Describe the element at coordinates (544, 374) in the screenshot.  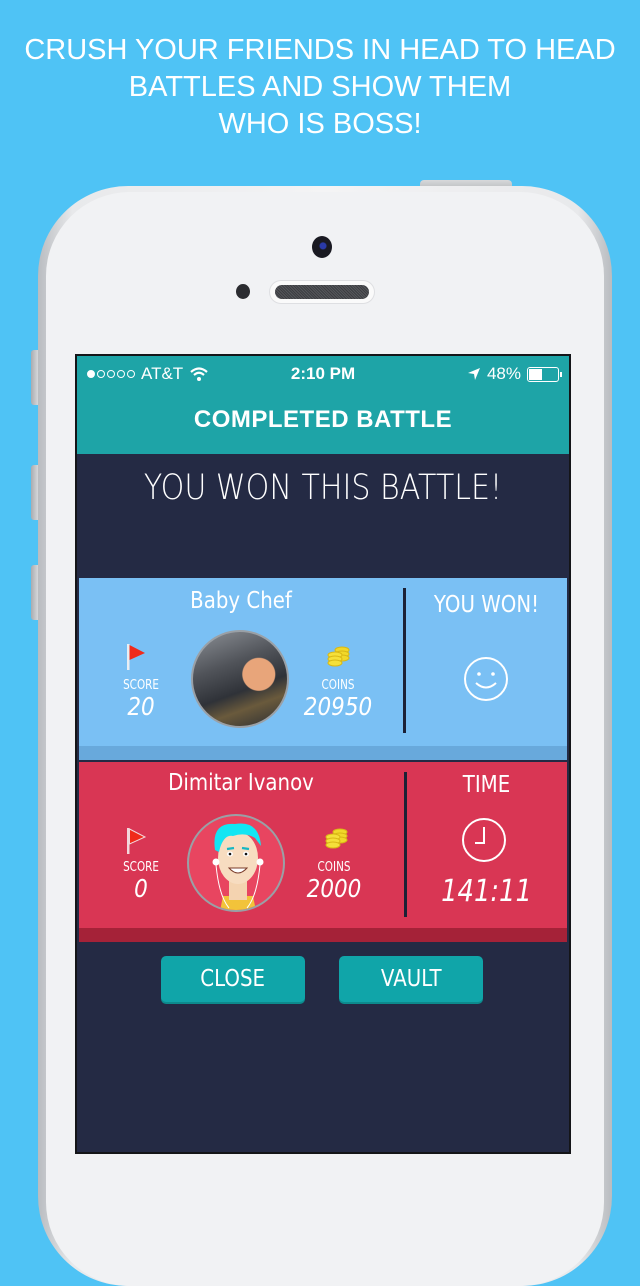
I see `battery-icon` at that location.